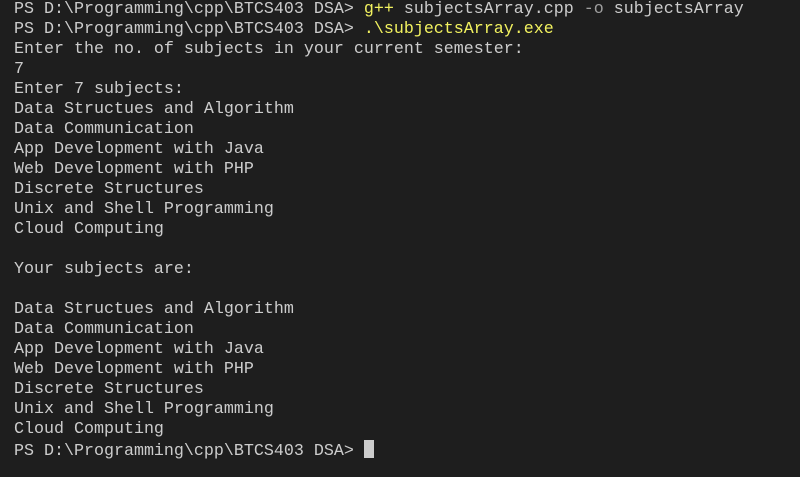  Describe the element at coordinates (678, 9) in the screenshot. I see `command-arg-output: subjectsArray` at that location.